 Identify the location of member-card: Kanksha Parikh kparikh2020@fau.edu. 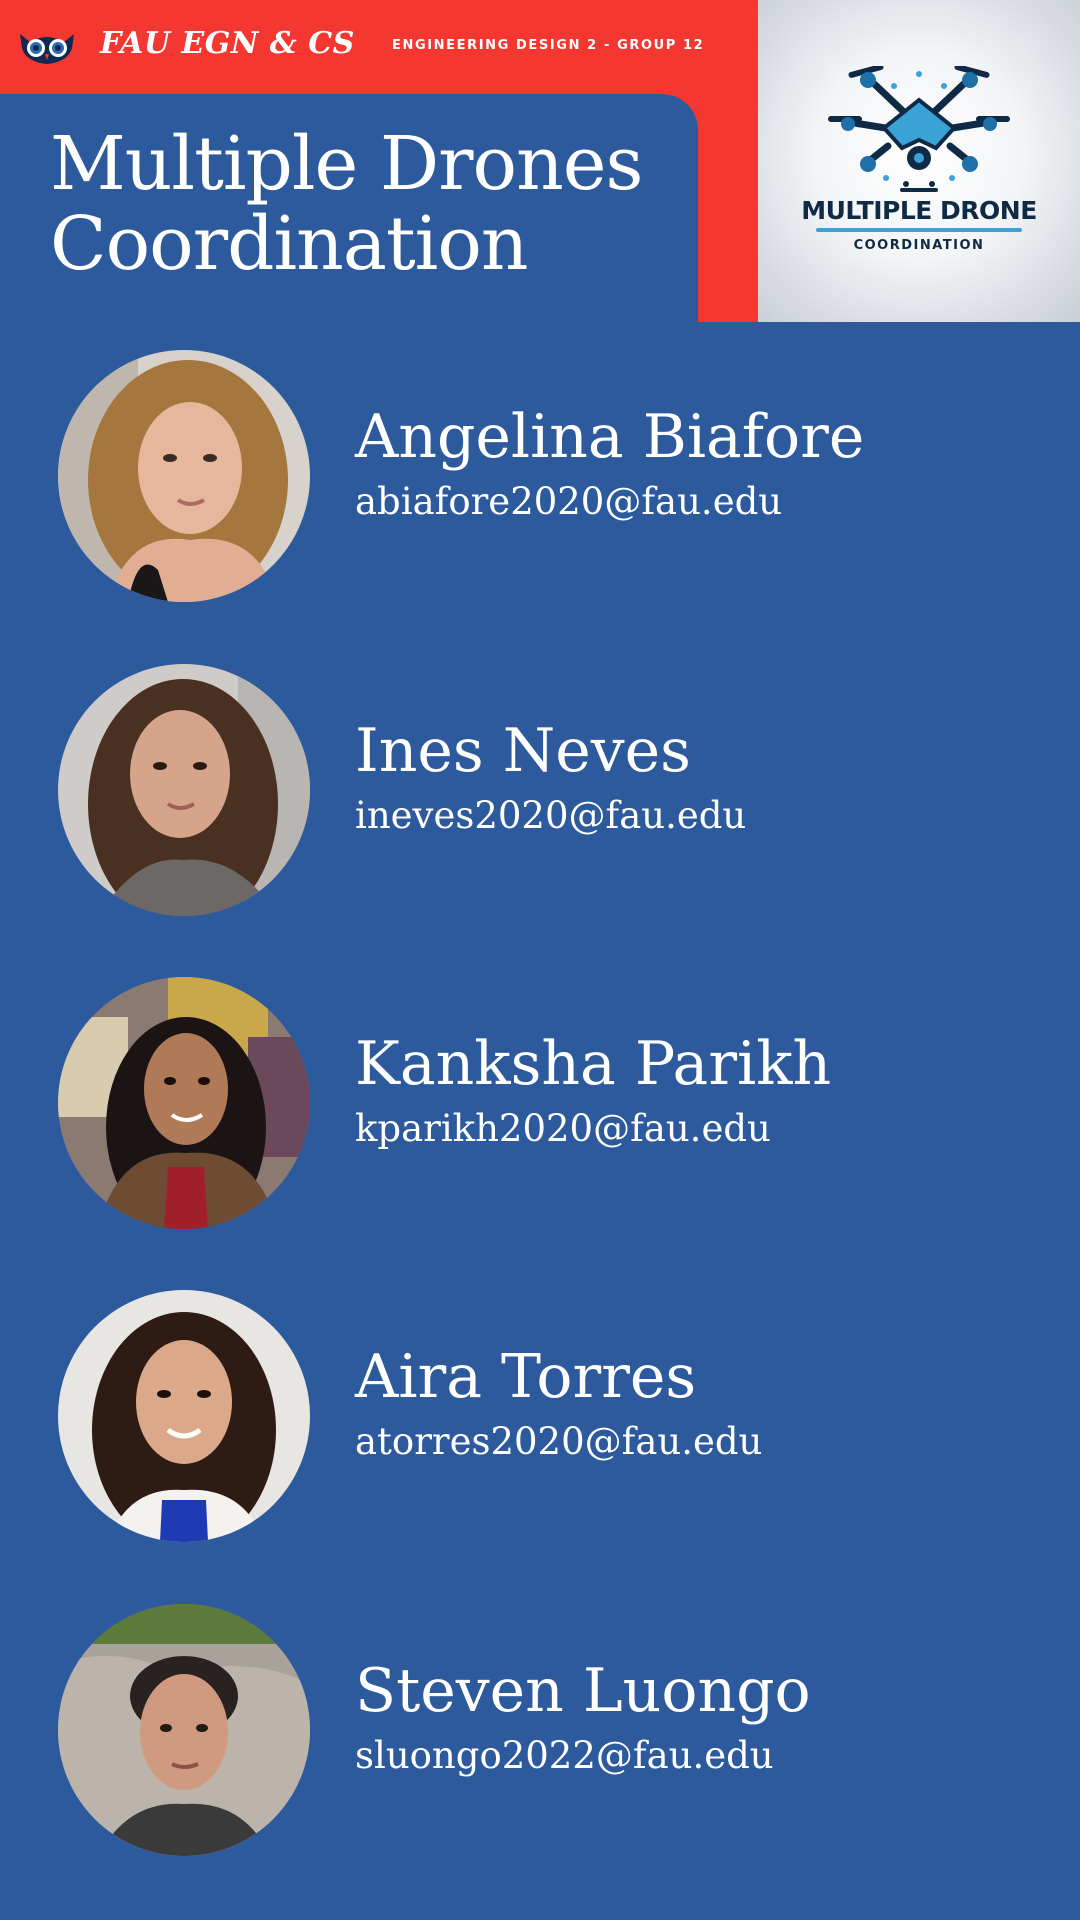
(540, 1103).